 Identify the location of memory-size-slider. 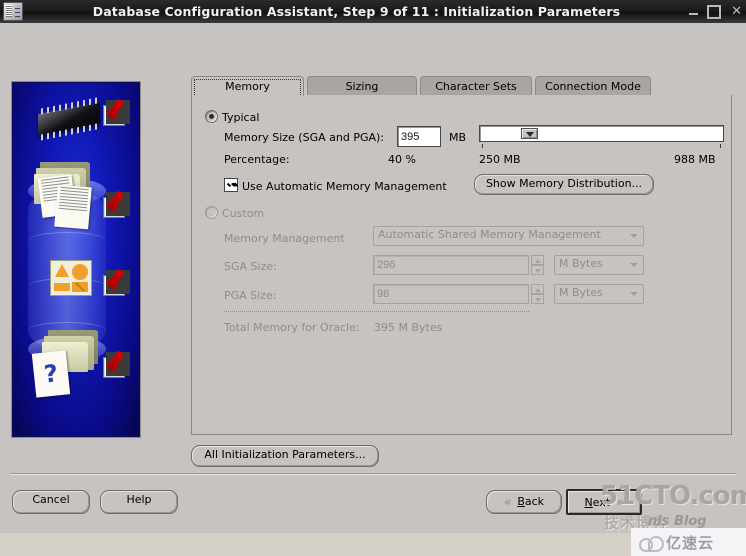
(601, 136).